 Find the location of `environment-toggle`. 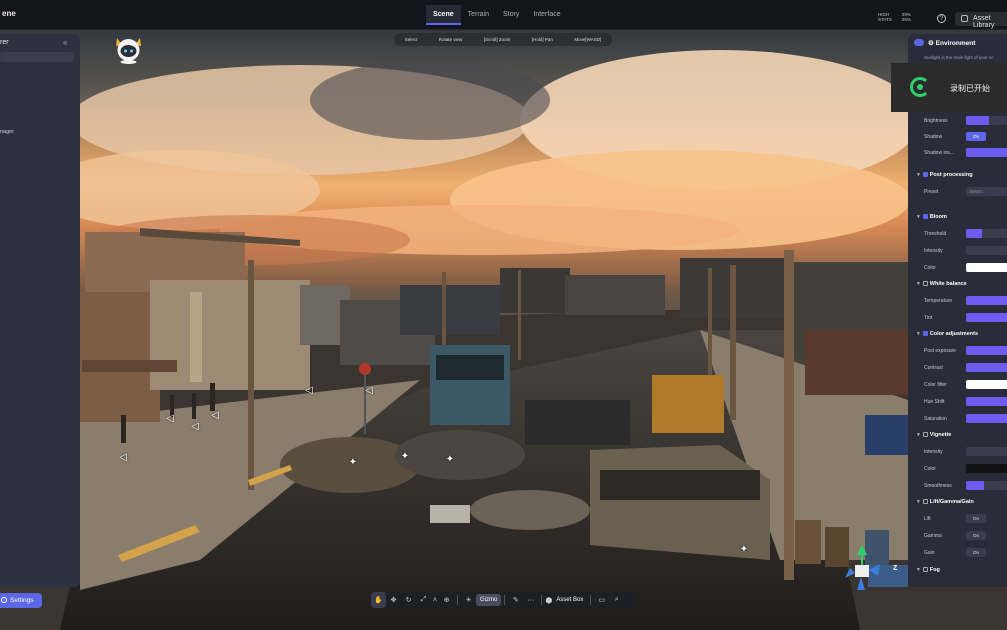

environment-toggle is located at coordinates (919, 42).